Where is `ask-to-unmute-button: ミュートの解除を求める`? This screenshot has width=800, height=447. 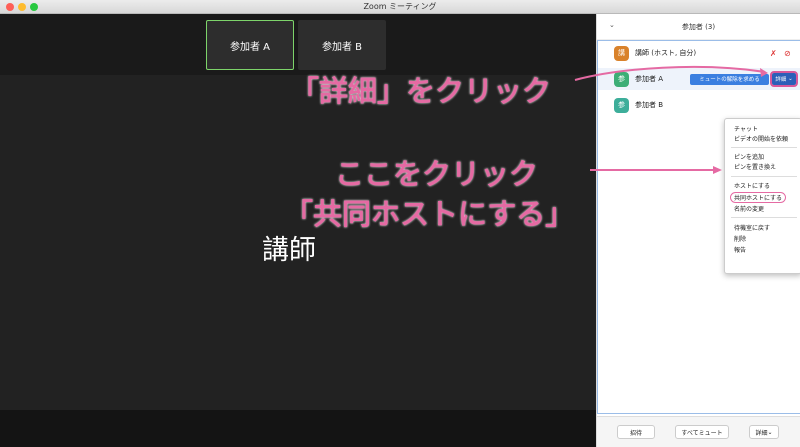 ask-to-unmute-button: ミュートの解除を求める is located at coordinates (729, 79).